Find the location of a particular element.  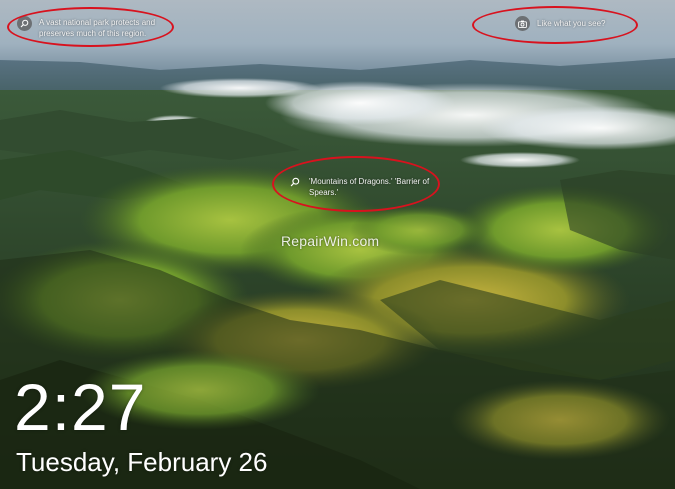

fact-line-2: Spears.' is located at coordinates (324, 192).